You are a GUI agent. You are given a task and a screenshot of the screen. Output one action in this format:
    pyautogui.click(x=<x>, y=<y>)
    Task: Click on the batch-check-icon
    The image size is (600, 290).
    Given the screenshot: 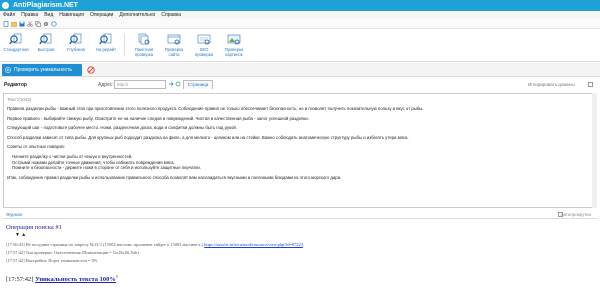 What is the action you would take?
    pyautogui.click(x=144, y=39)
    